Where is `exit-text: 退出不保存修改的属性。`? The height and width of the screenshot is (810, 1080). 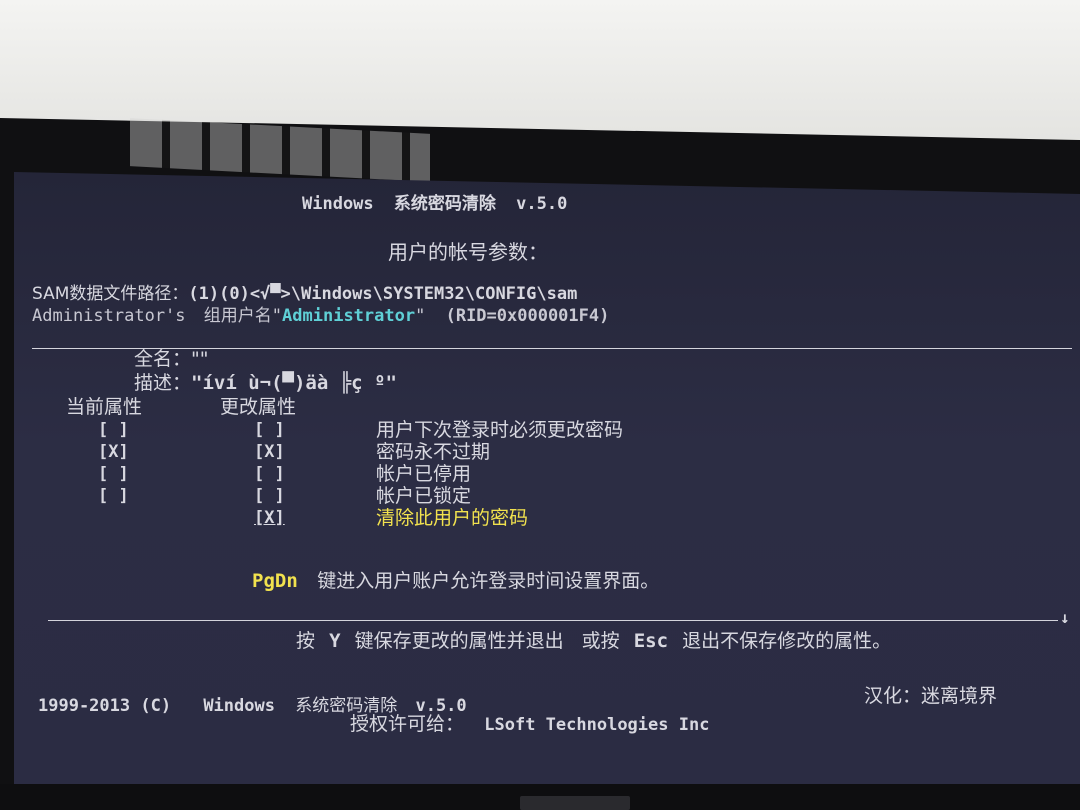
exit-text: 退出不保存修改的属性。 is located at coordinates (787, 641).